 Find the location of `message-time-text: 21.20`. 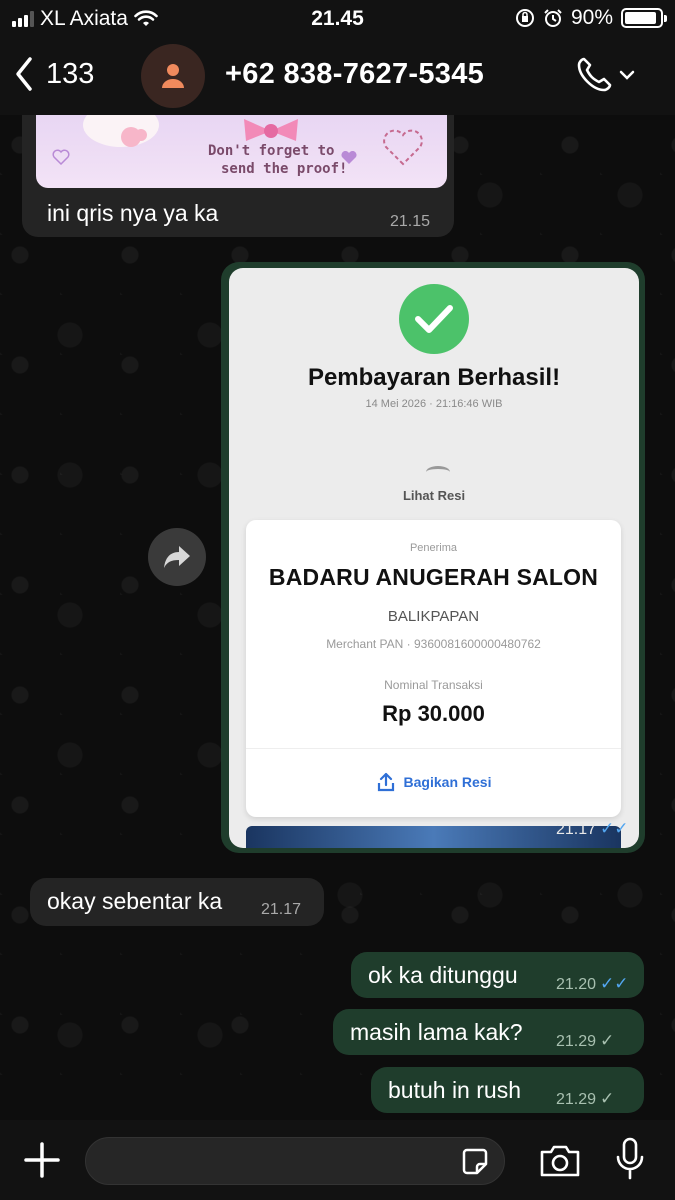

message-time-text: 21.20 is located at coordinates (576, 984).